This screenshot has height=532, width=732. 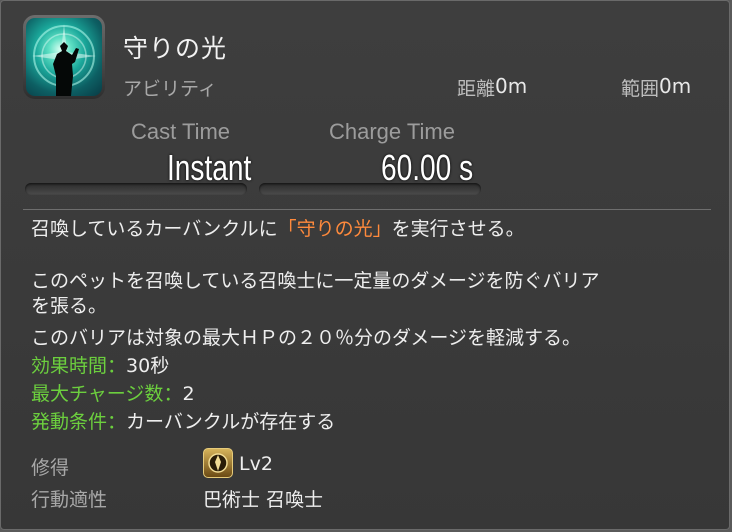 What do you see at coordinates (263, 500) in the screenshot?
I see `affinity-classes: 巴術士 召喚士` at bounding box center [263, 500].